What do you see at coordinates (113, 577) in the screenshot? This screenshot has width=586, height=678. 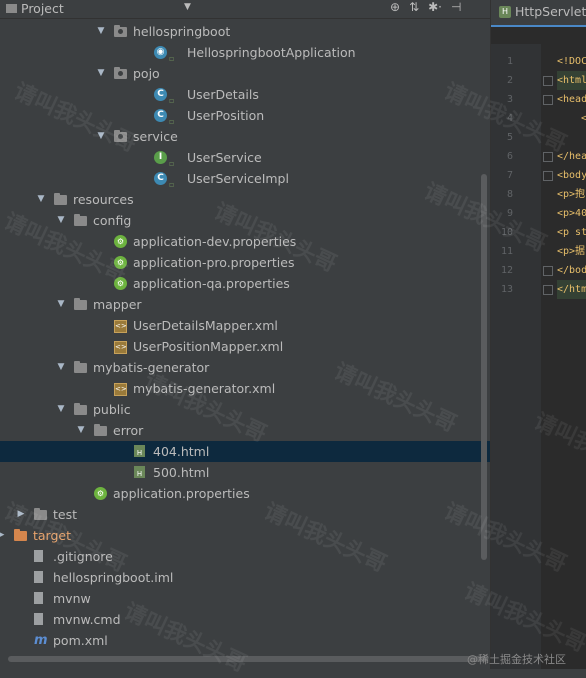 I see `tree-item-label: hellospringboot.iml` at bounding box center [113, 577].